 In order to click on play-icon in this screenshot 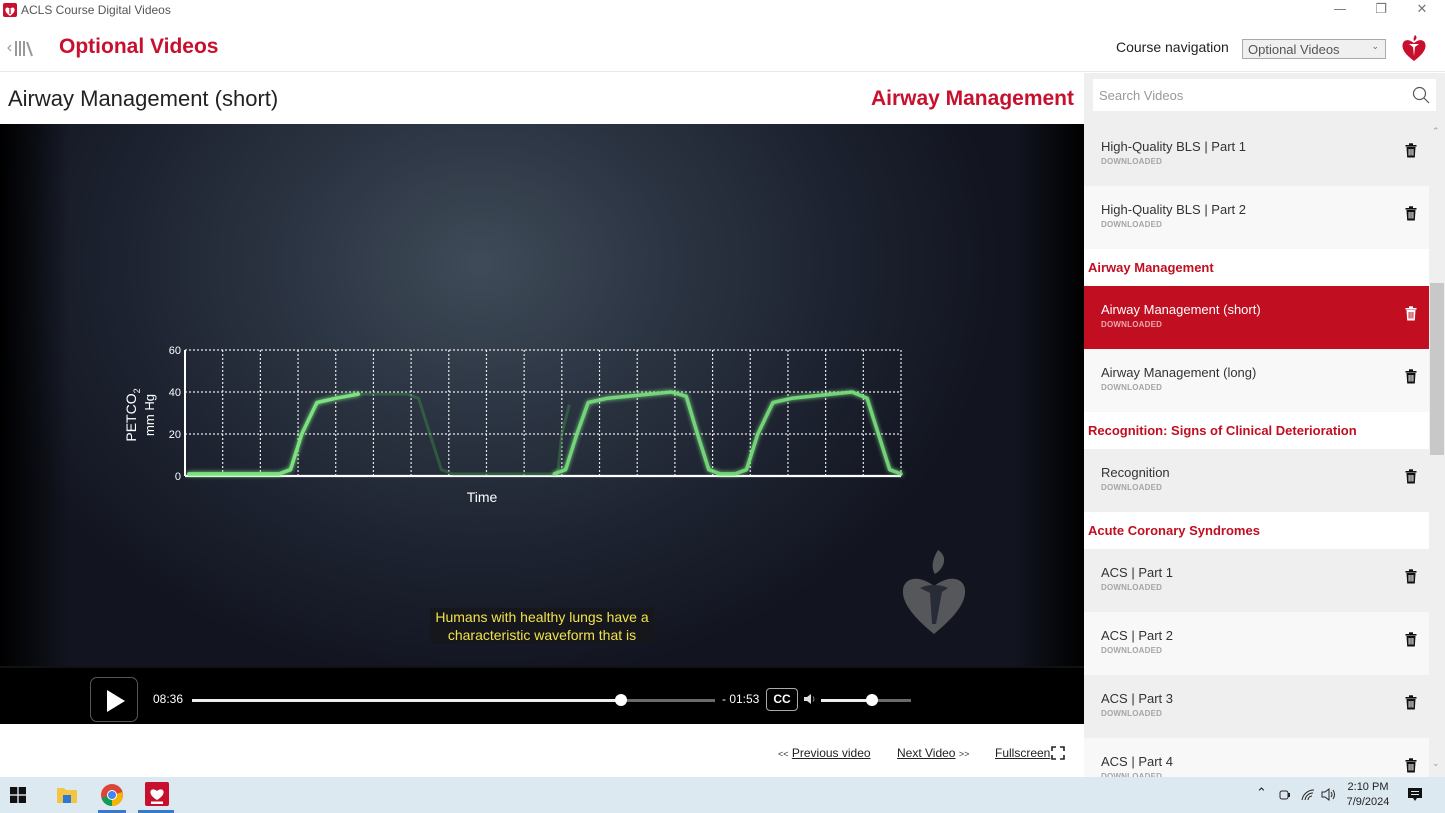, I will do `click(116, 701)`.